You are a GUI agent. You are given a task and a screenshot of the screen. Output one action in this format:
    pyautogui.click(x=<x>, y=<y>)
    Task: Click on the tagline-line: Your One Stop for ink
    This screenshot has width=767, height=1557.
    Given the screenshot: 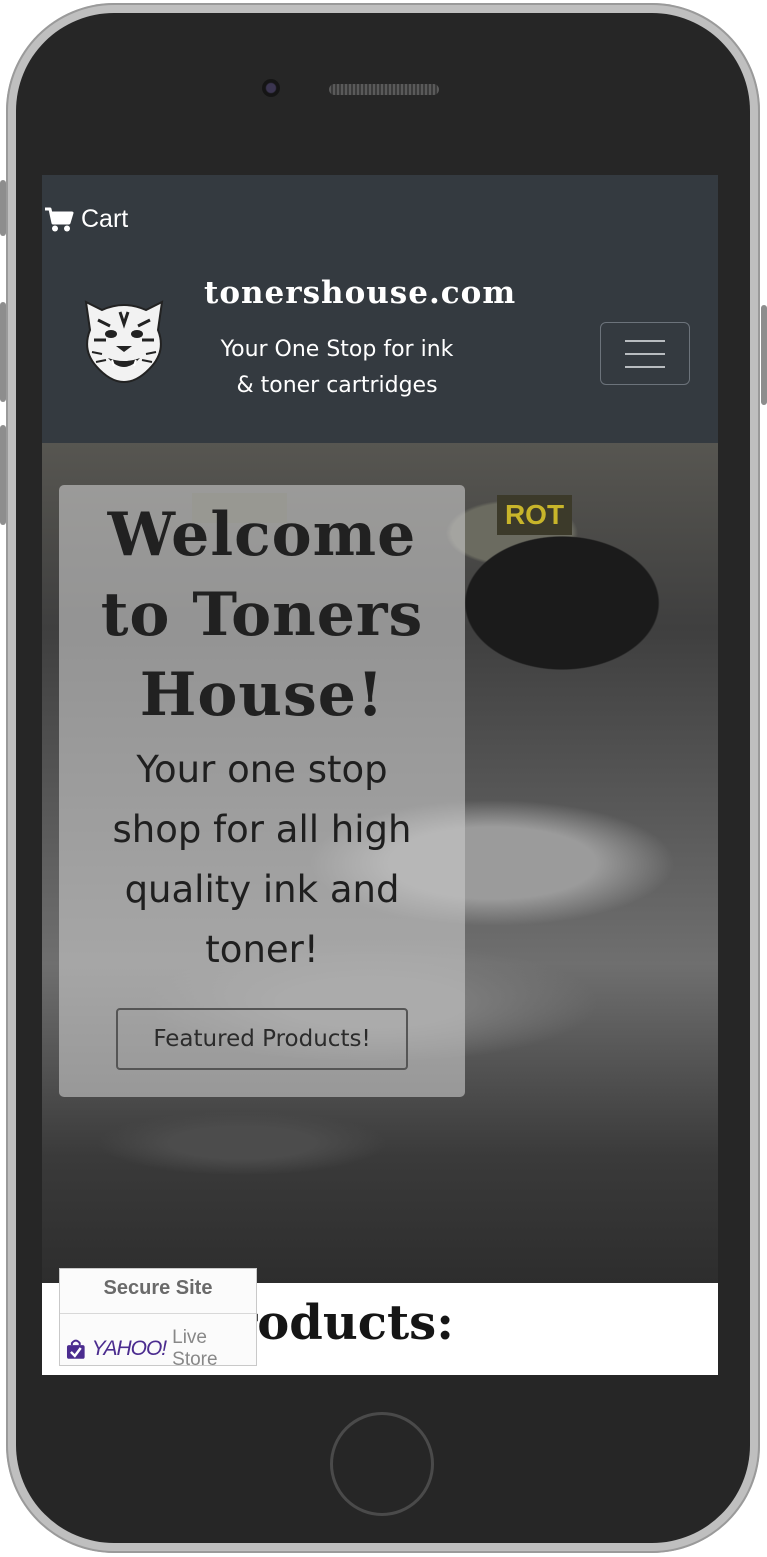 What is the action you would take?
    pyautogui.click(x=337, y=349)
    